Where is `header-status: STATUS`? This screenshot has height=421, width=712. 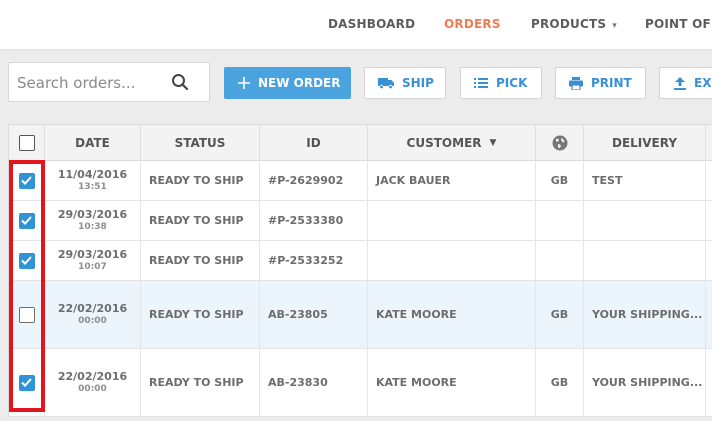
header-status: STATUS is located at coordinates (200, 143).